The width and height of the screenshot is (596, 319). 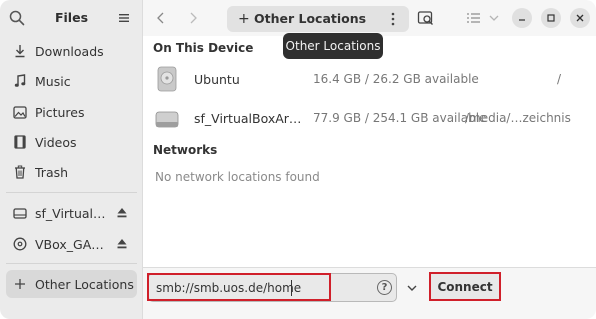 I want to click on close-button, so click(x=580, y=18).